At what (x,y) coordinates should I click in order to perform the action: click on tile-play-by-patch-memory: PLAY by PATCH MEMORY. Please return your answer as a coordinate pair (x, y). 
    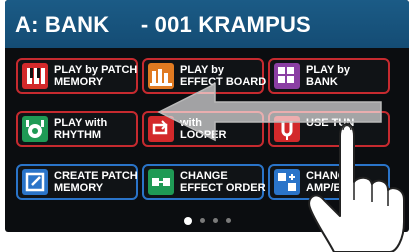
    Looking at the image, I should click on (77, 76).